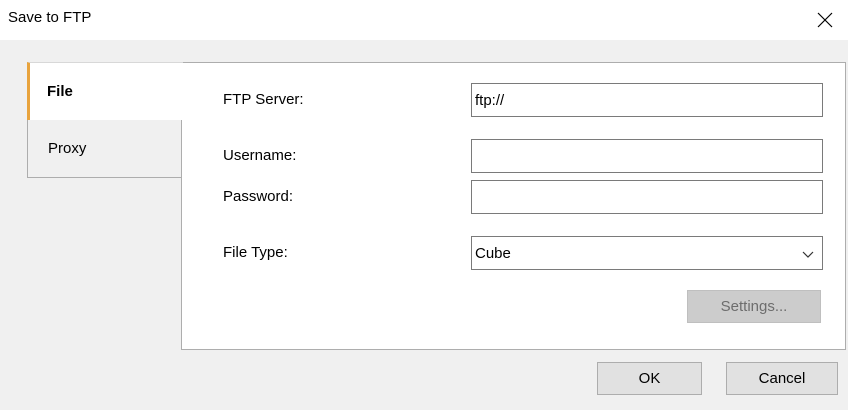  What do you see at coordinates (50, 17) in the screenshot?
I see `window-title: Save to FTP` at bounding box center [50, 17].